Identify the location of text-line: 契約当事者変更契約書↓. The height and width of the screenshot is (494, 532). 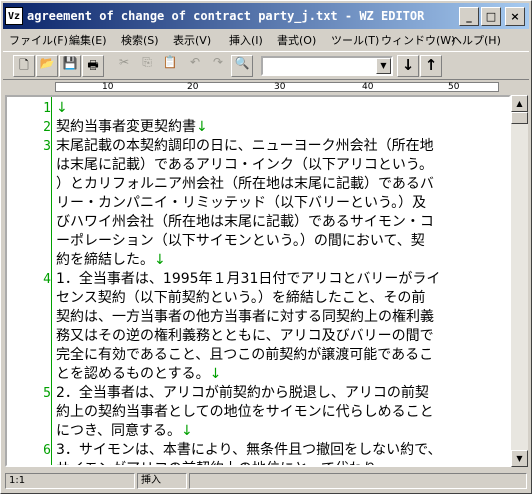
(132, 127).